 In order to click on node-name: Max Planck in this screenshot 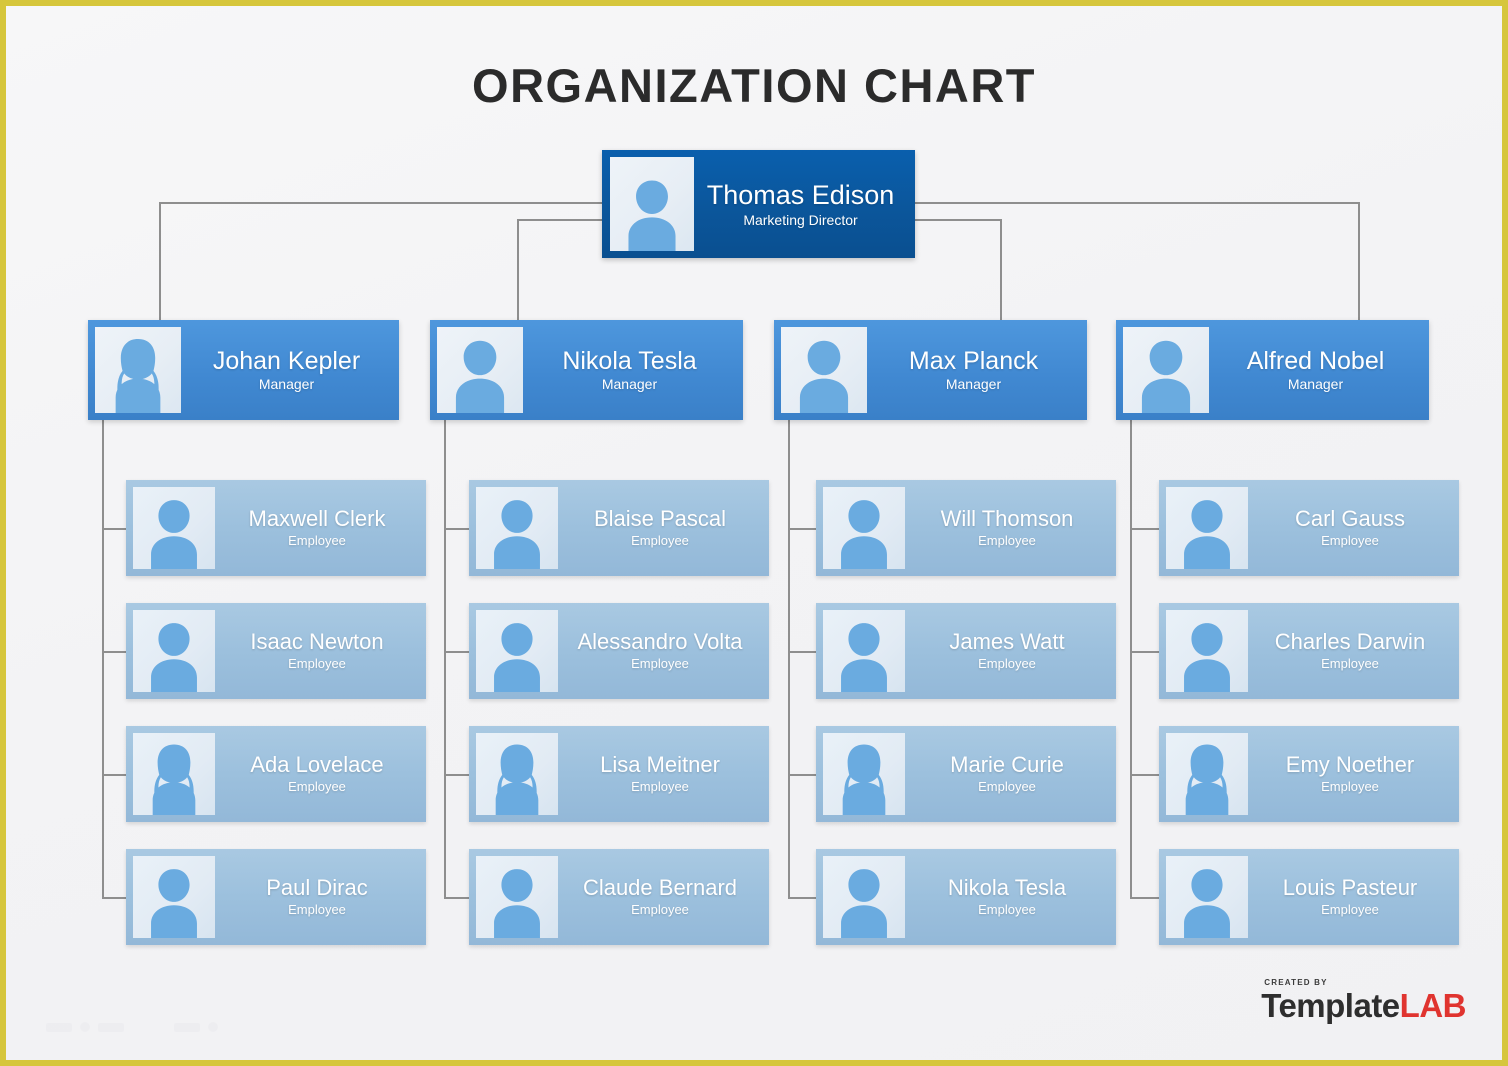, I will do `click(973, 361)`.